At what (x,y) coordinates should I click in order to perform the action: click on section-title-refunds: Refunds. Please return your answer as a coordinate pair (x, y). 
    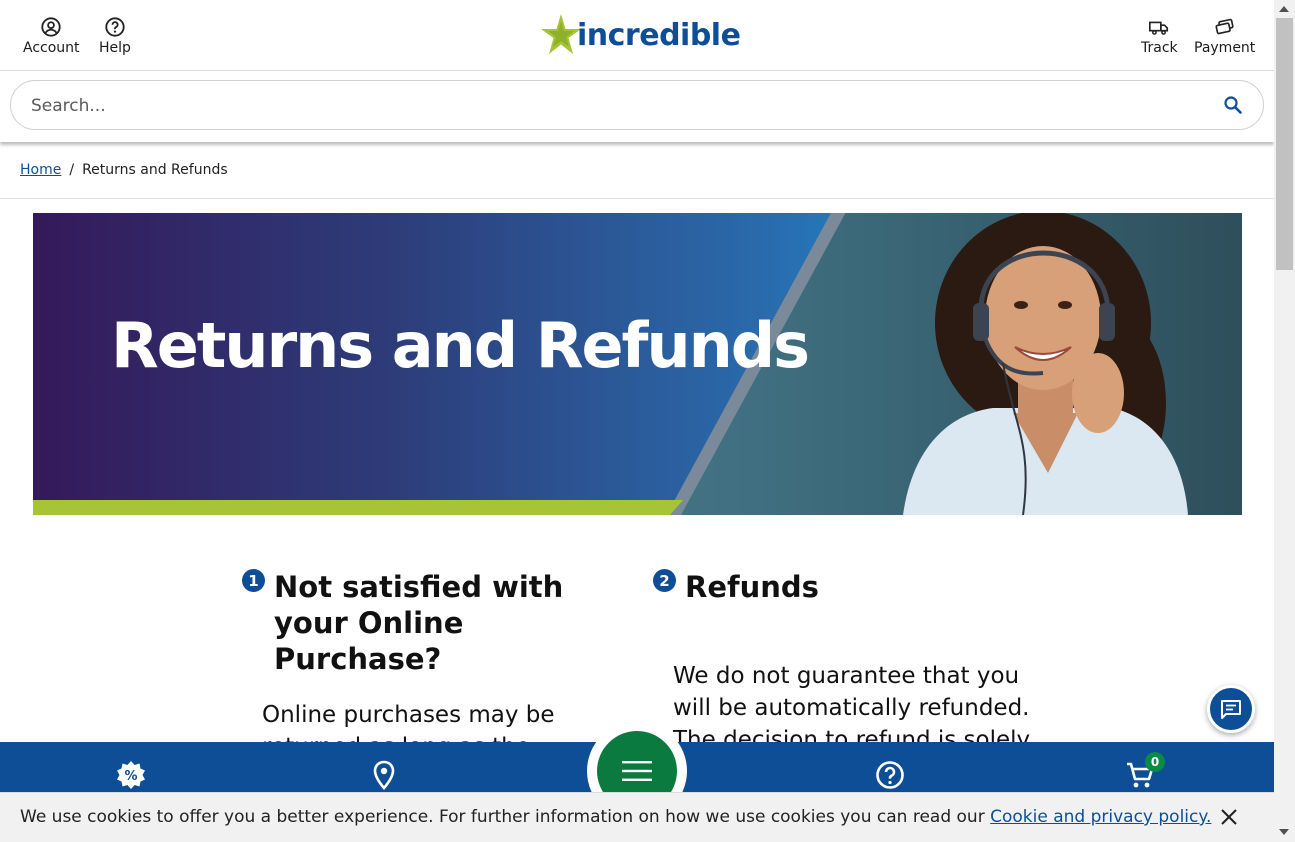
    Looking at the image, I should click on (752, 587).